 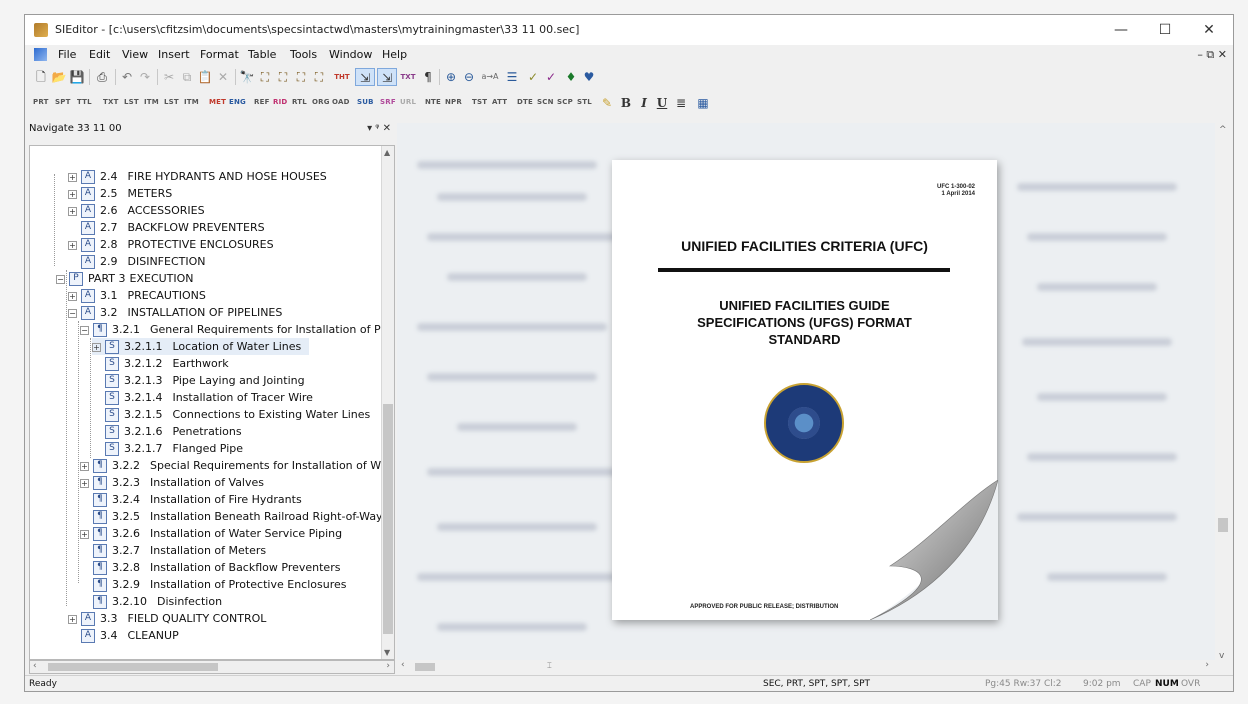 I want to click on tag-att-button: ATT, so click(x=499, y=102).